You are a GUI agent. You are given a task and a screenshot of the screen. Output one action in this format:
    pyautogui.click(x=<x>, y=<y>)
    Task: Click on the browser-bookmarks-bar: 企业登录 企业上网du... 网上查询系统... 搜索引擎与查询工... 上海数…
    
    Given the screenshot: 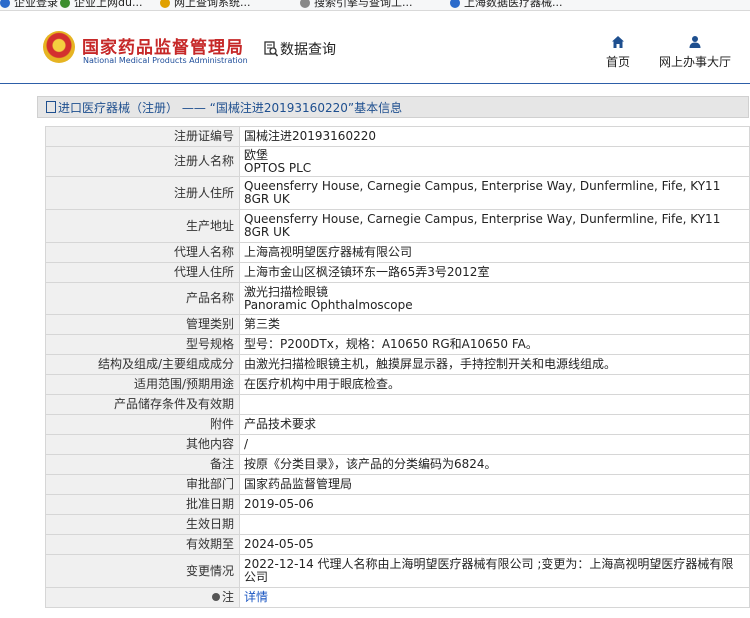 What is the action you would take?
    pyautogui.click(x=375, y=5)
    